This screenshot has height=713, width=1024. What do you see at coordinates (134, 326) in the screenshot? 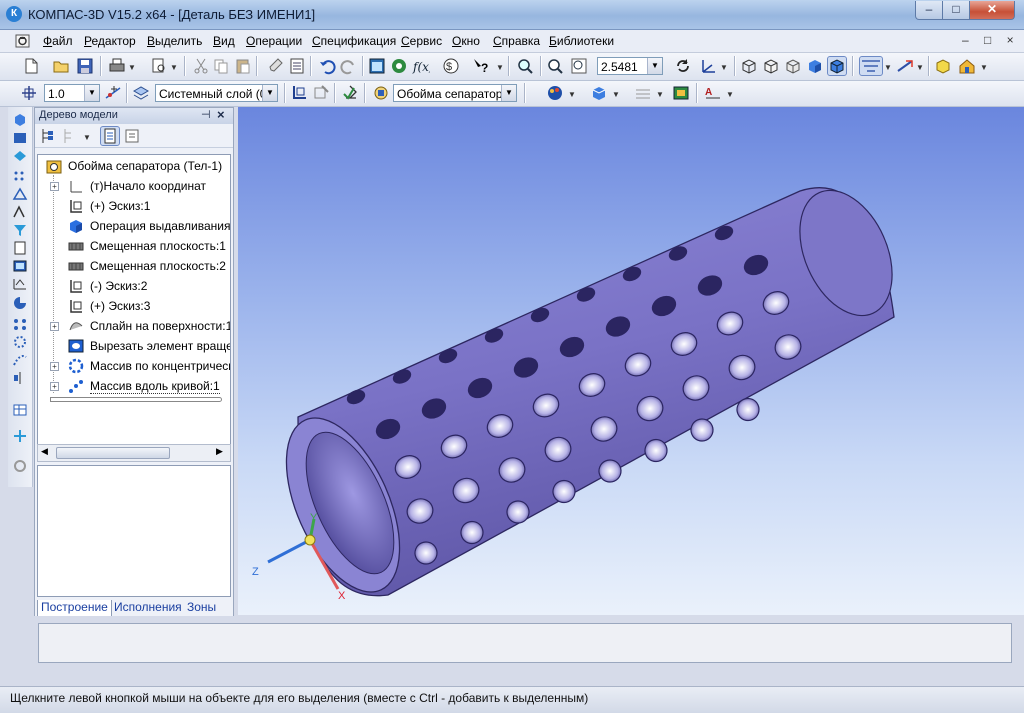
I see `tree-item-spline: + Сплайн на поверхности:1` at bounding box center [134, 326].